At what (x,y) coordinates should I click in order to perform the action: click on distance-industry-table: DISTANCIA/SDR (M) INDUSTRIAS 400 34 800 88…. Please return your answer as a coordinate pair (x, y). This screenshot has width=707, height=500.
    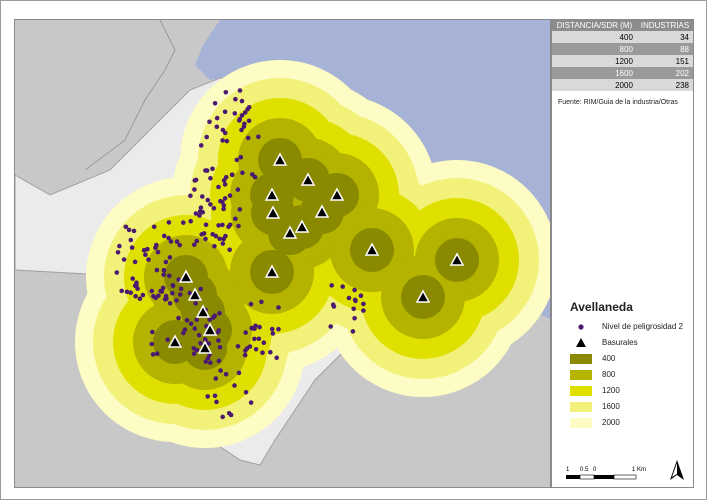
    Looking at the image, I should click on (622, 55).